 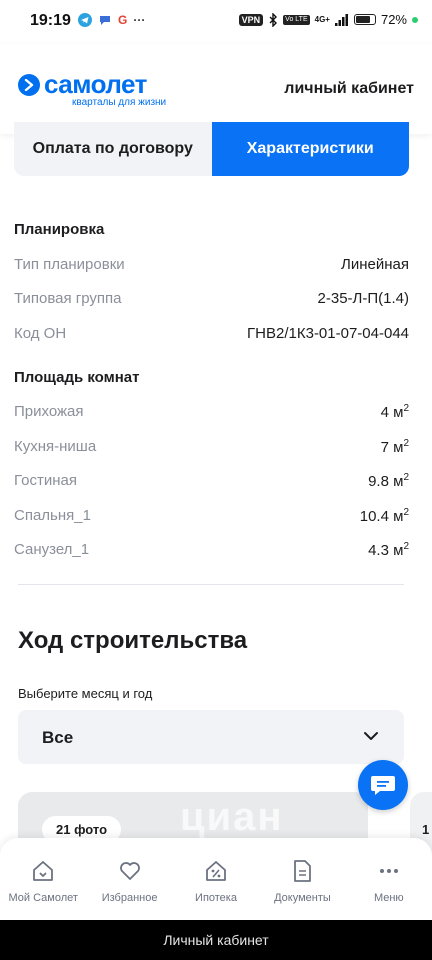 I want to click on chevron-down-icon, so click(x=371, y=736).